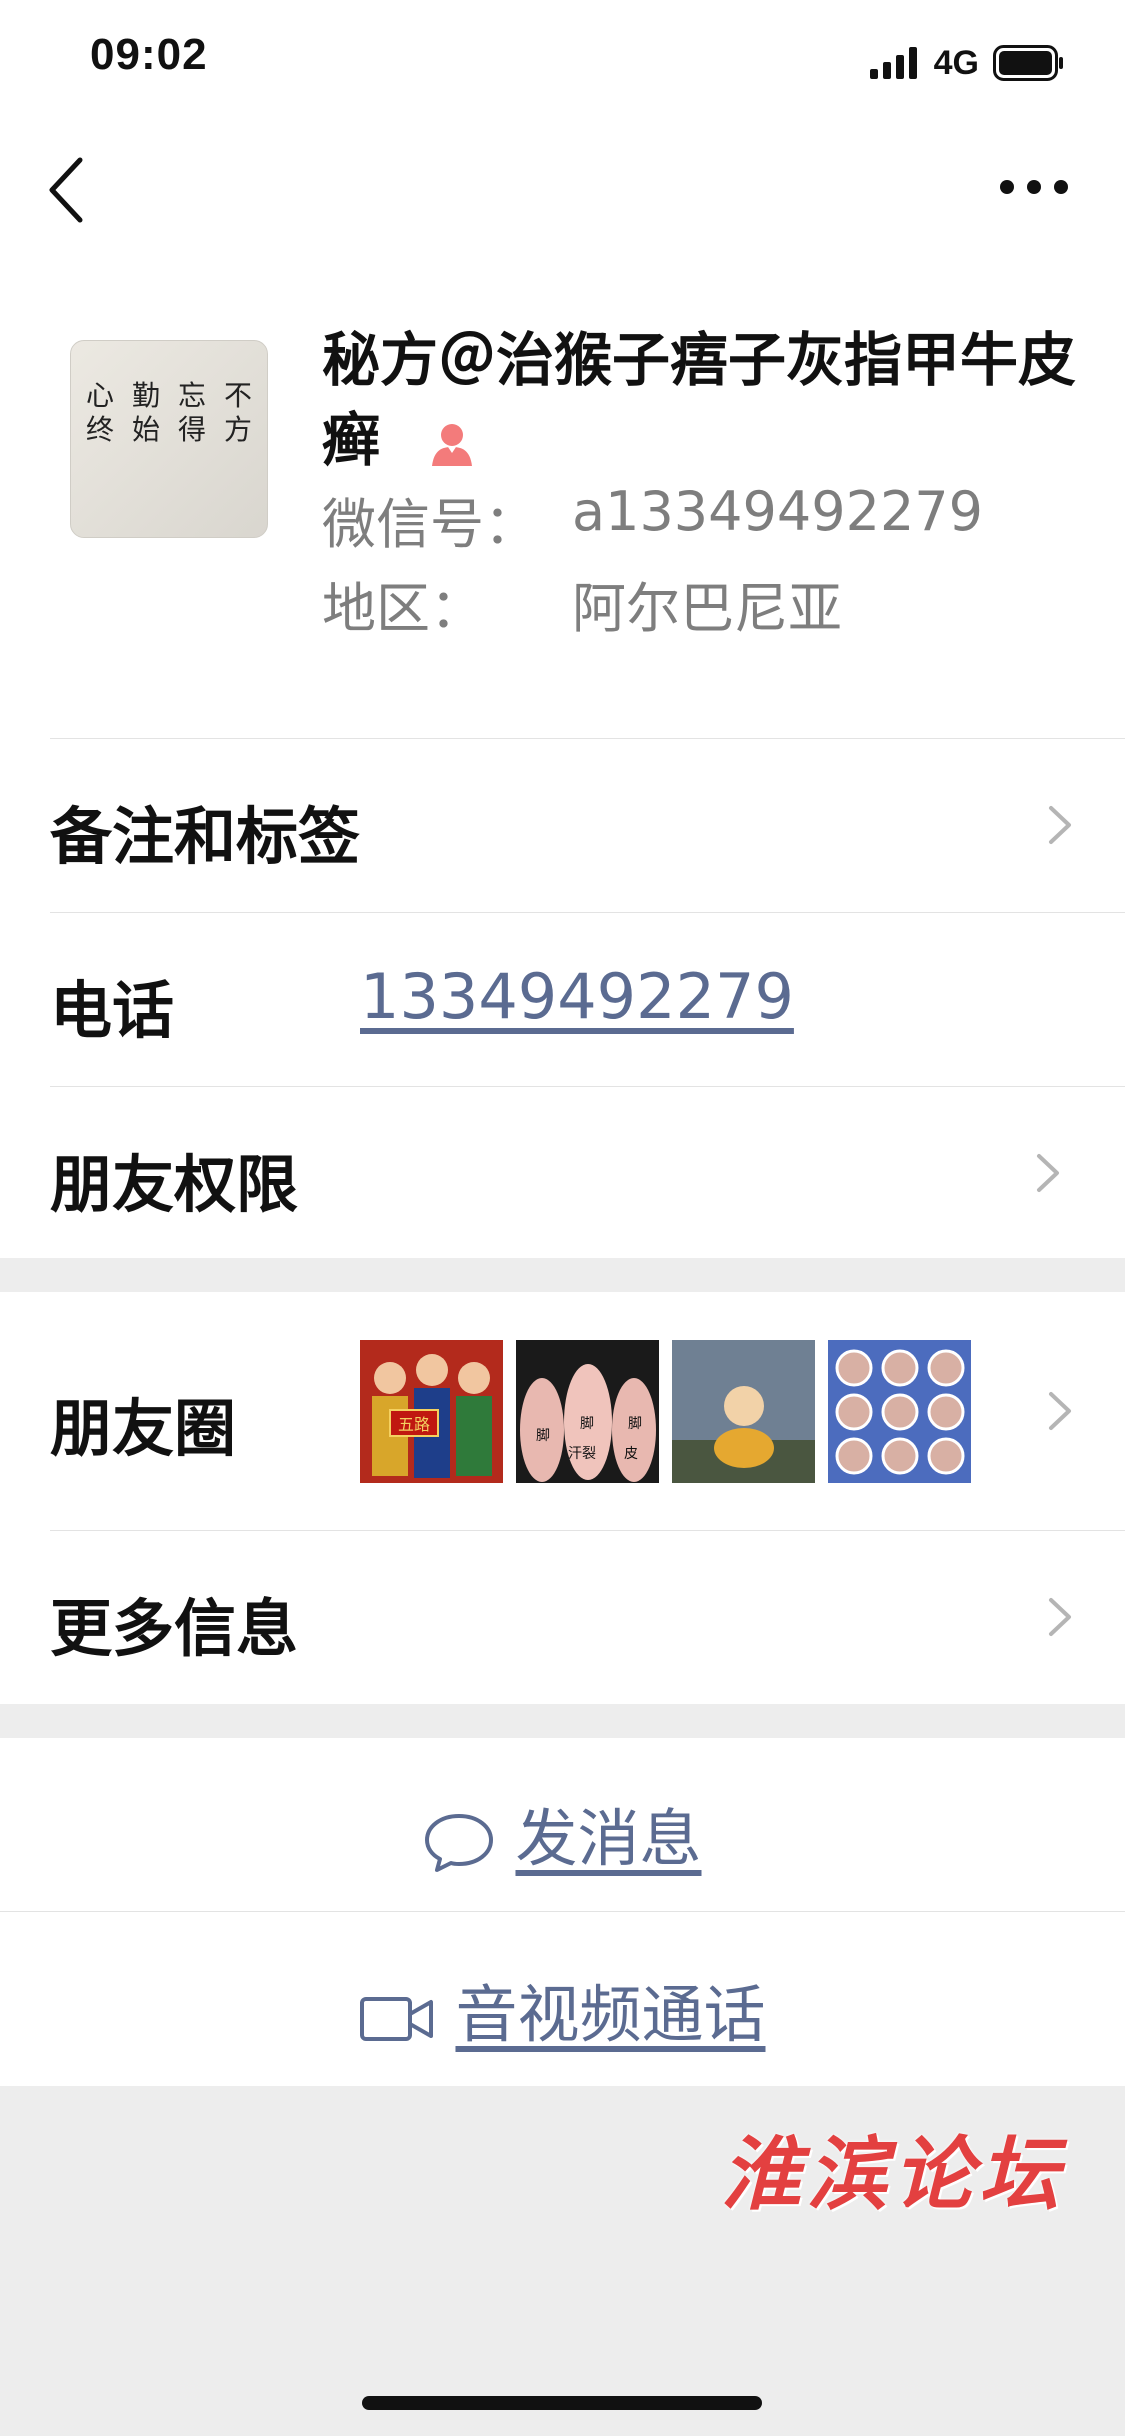 Image resolution: width=1125 pixels, height=2436 pixels. Describe the element at coordinates (174, 1184) in the screenshot. I see `friend-permissions-label: 朋友权限` at that location.